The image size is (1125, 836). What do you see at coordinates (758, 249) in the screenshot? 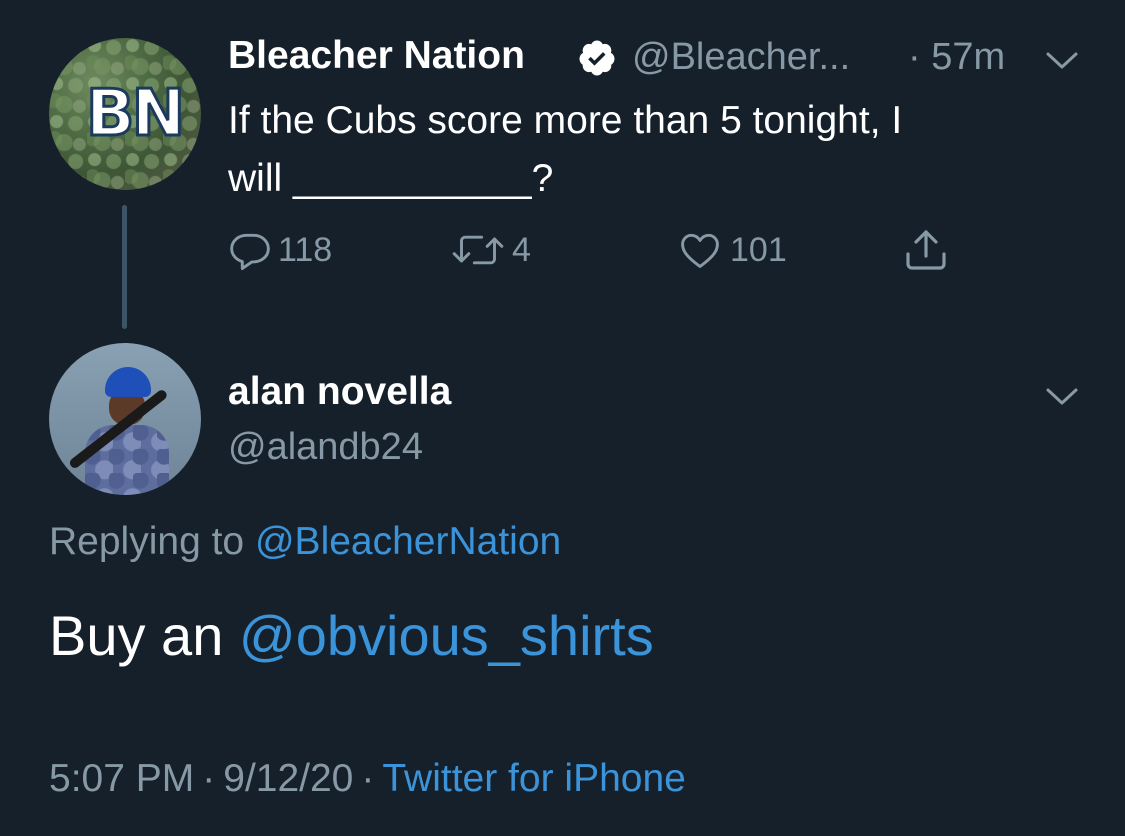
I see `like-count: 101` at bounding box center [758, 249].